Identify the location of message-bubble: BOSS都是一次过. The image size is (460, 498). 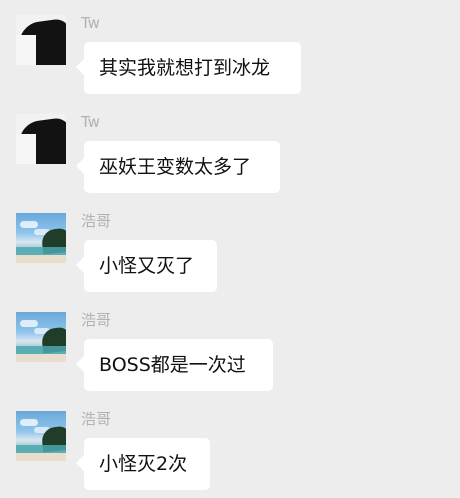
(178, 365).